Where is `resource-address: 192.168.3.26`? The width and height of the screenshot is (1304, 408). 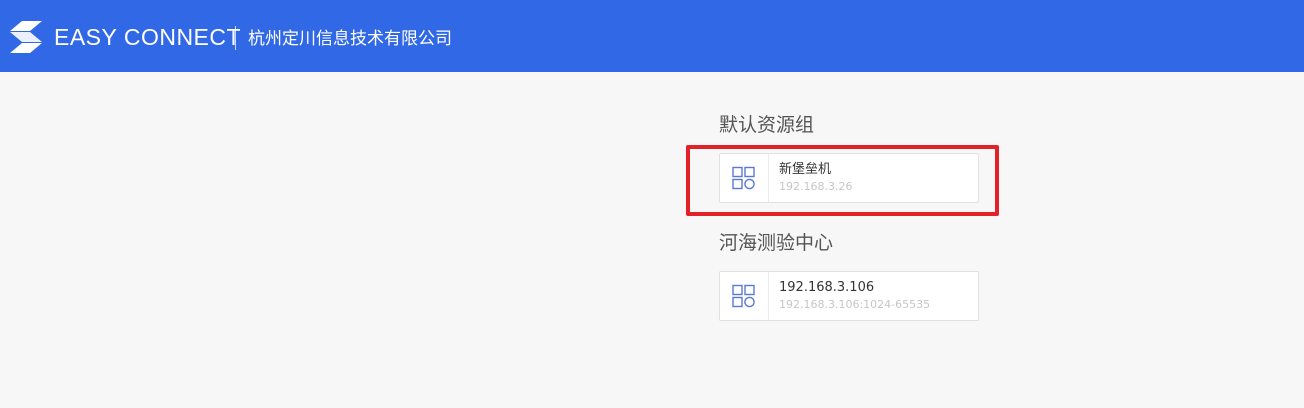
resource-address: 192.168.3.26 is located at coordinates (816, 186).